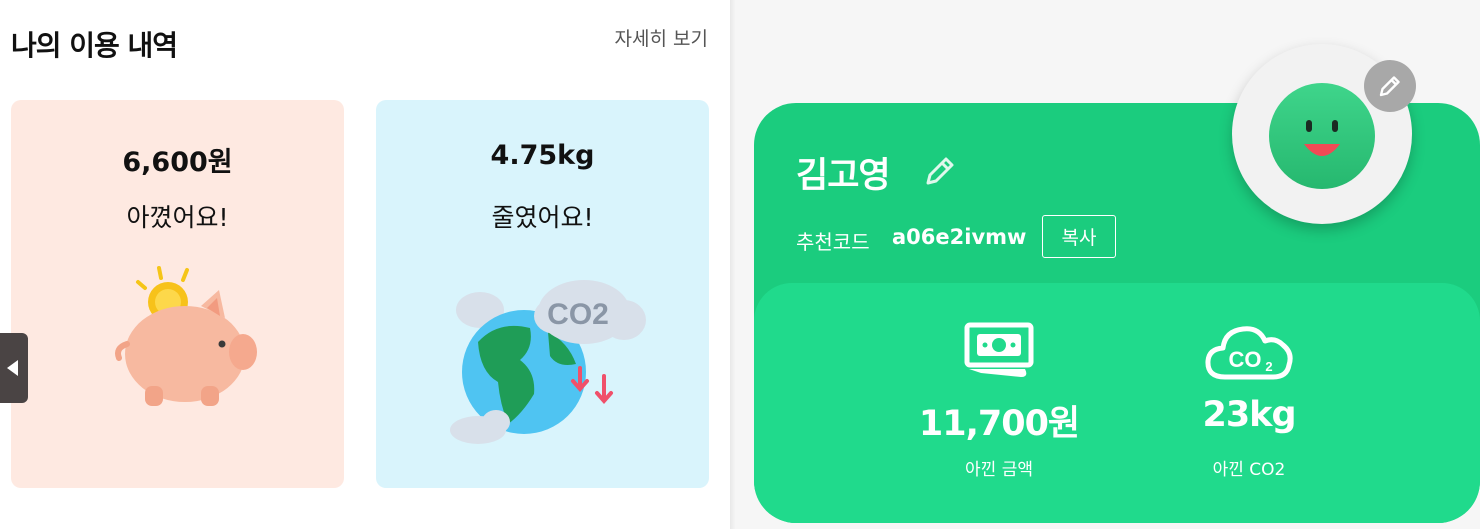 The image size is (1480, 529). I want to click on saved-money-label: 아낀 금액, so click(999, 470).